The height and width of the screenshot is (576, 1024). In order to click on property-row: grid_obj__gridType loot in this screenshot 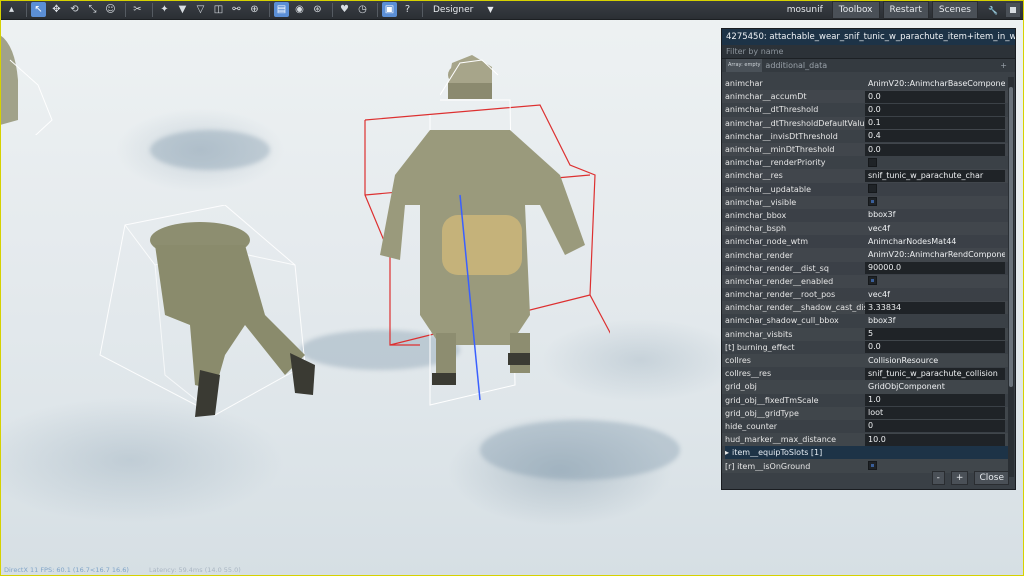, I will do `click(865, 413)`.